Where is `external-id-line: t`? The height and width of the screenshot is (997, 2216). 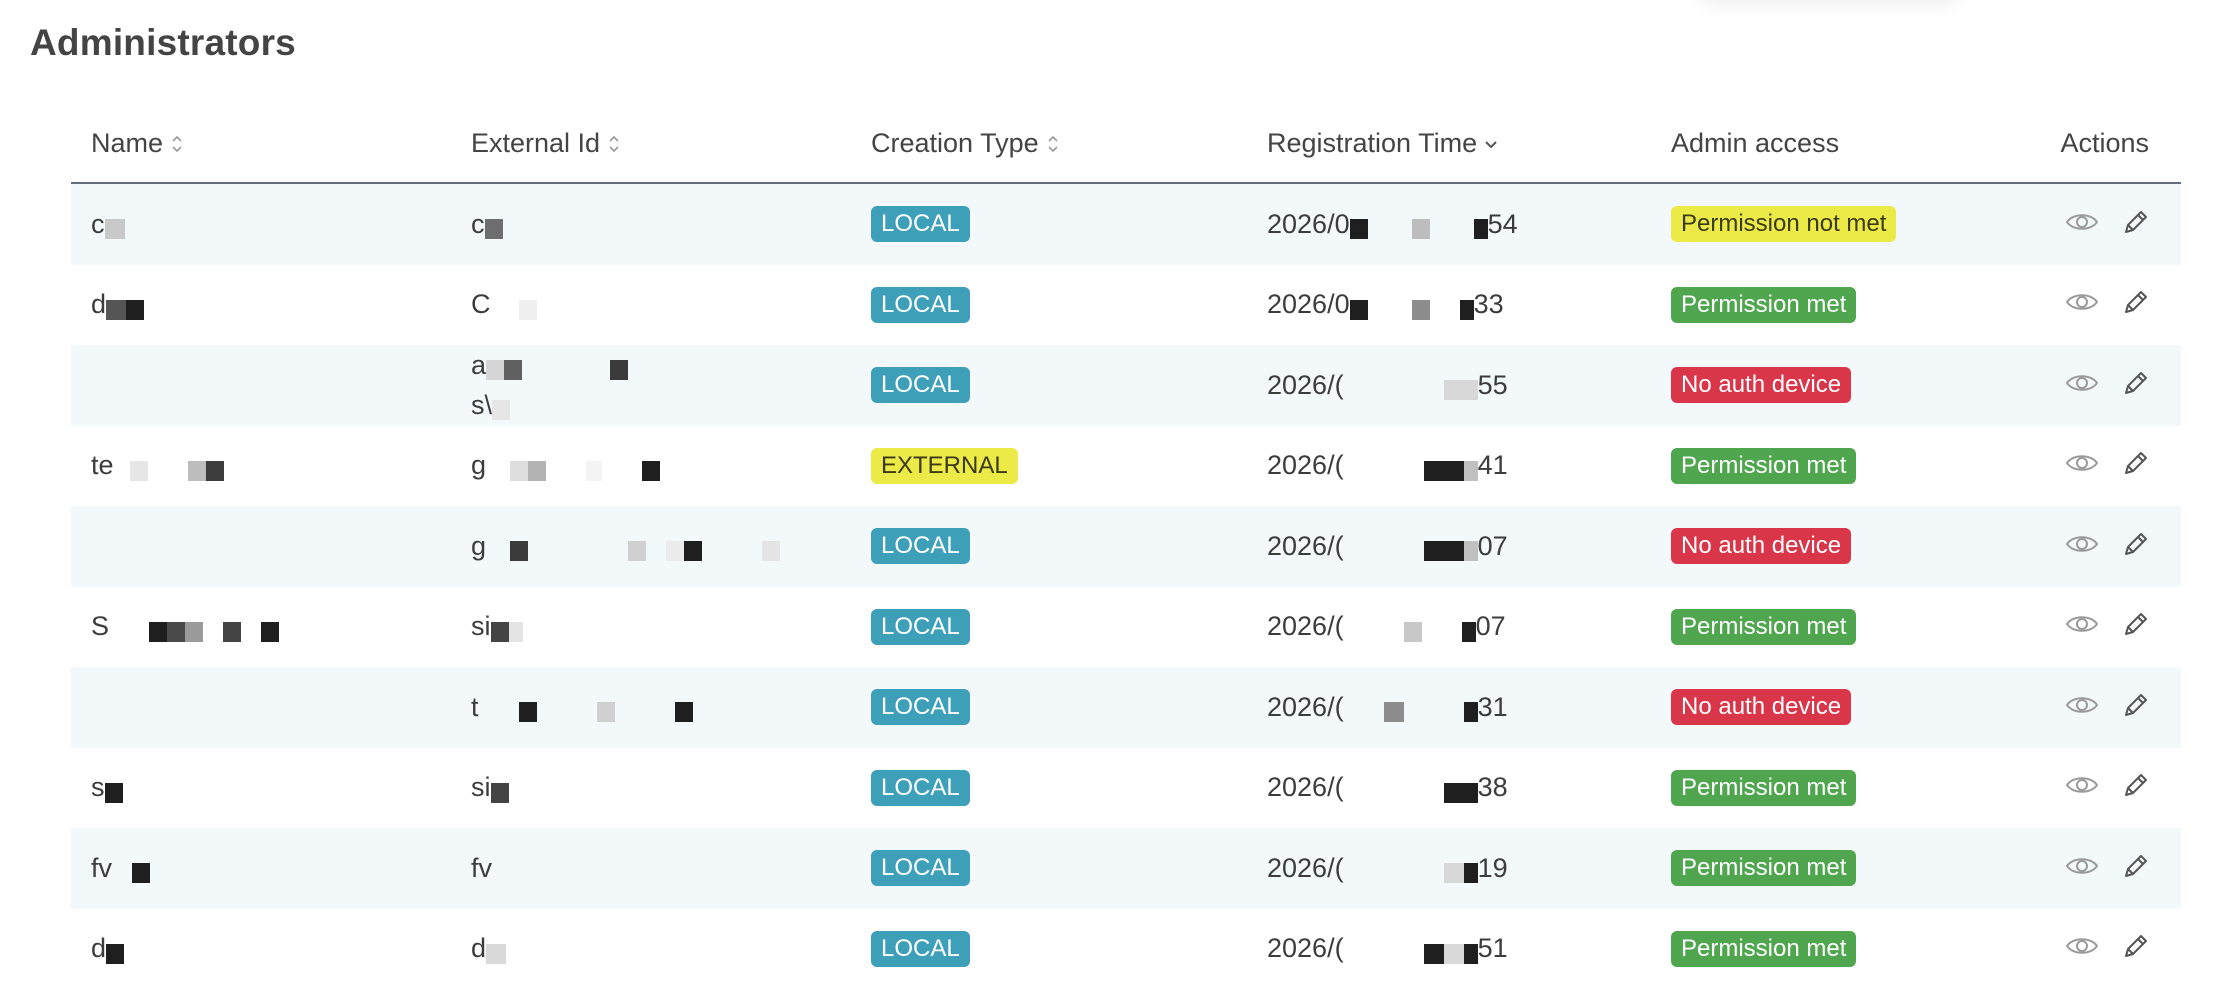
external-id-line: t is located at coordinates (582, 707).